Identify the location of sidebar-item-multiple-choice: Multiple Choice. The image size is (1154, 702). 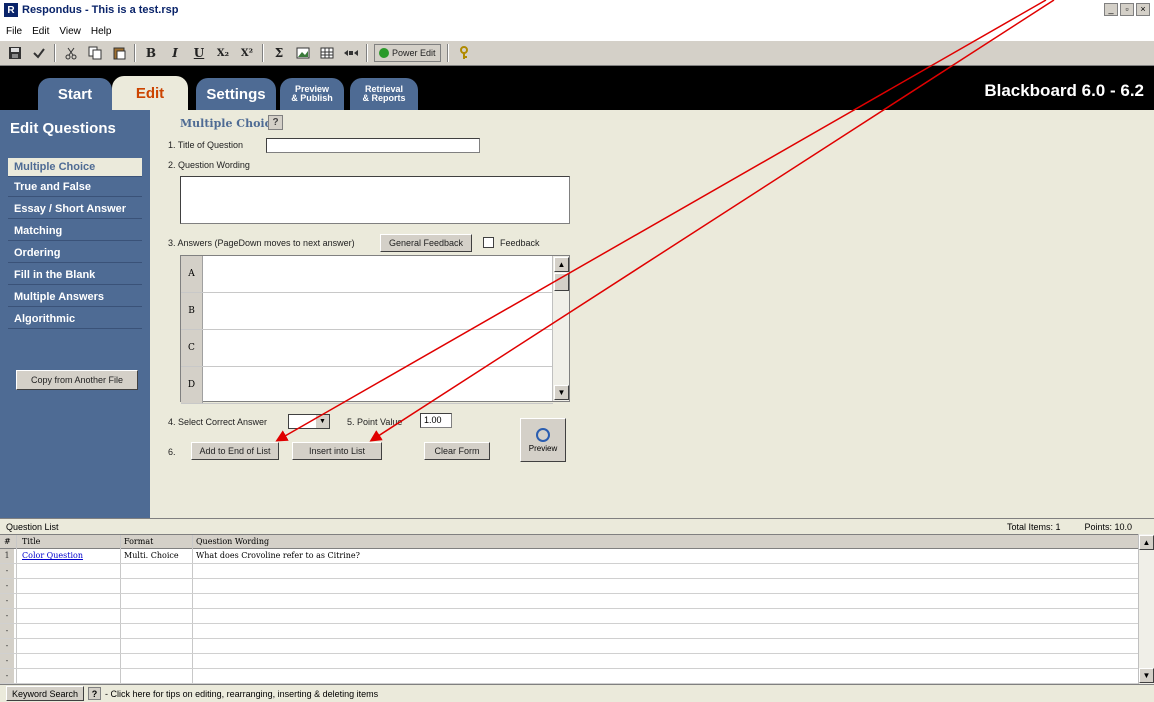
(75, 167).